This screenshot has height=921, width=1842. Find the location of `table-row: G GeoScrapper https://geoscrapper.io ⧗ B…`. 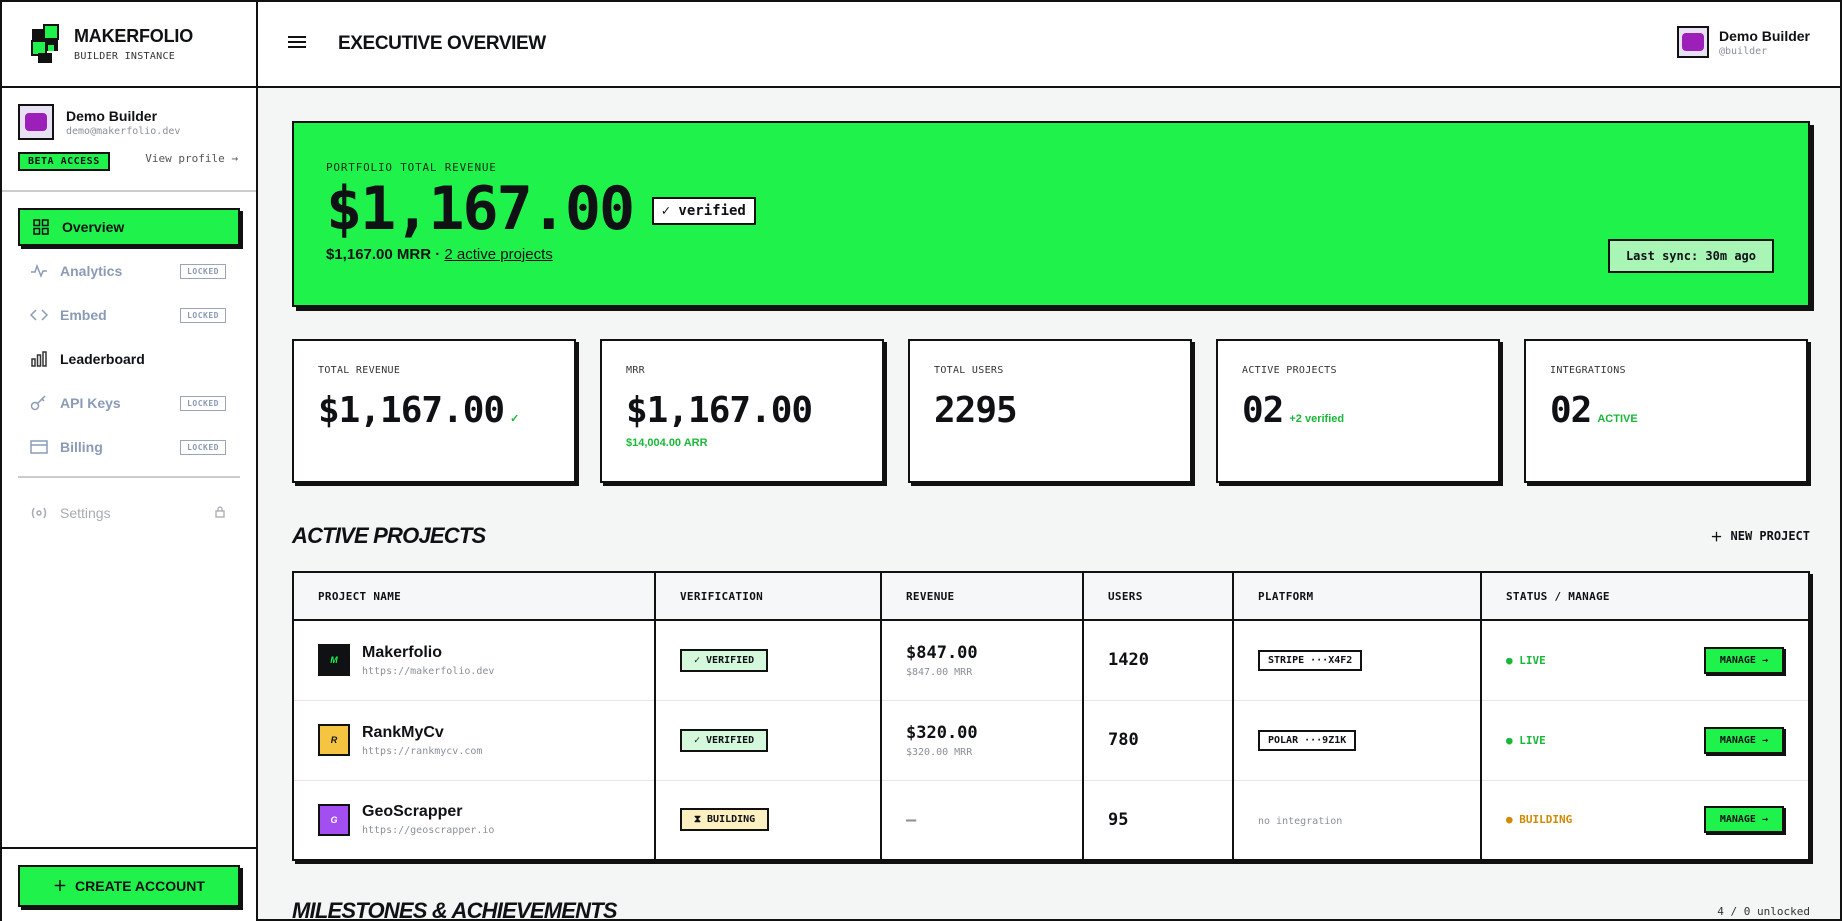

table-row: G GeoScrapper https://geoscrapper.io ⧗ B… is located at coordinates (1051, 820).